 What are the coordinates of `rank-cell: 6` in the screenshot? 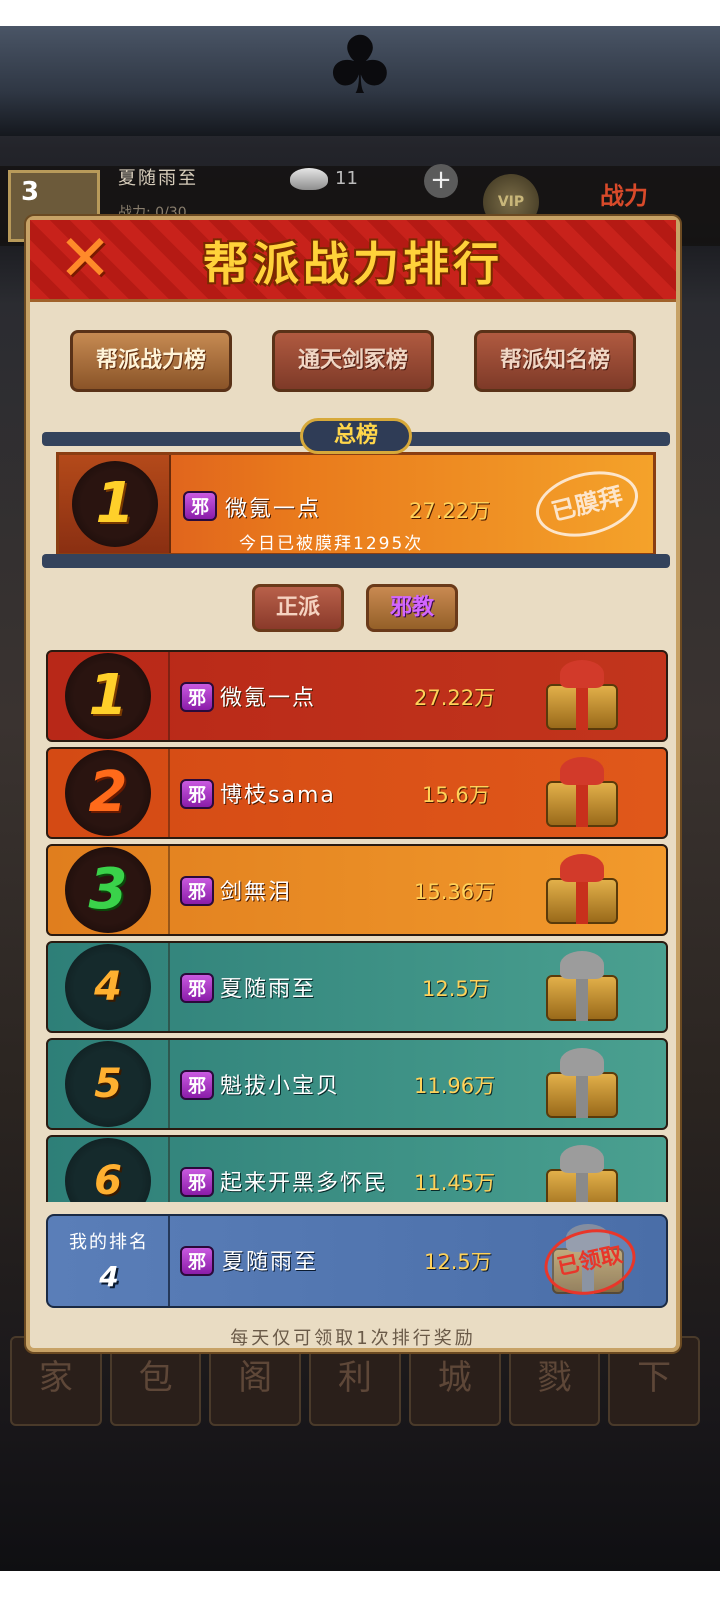 It's located at (109, 1169).